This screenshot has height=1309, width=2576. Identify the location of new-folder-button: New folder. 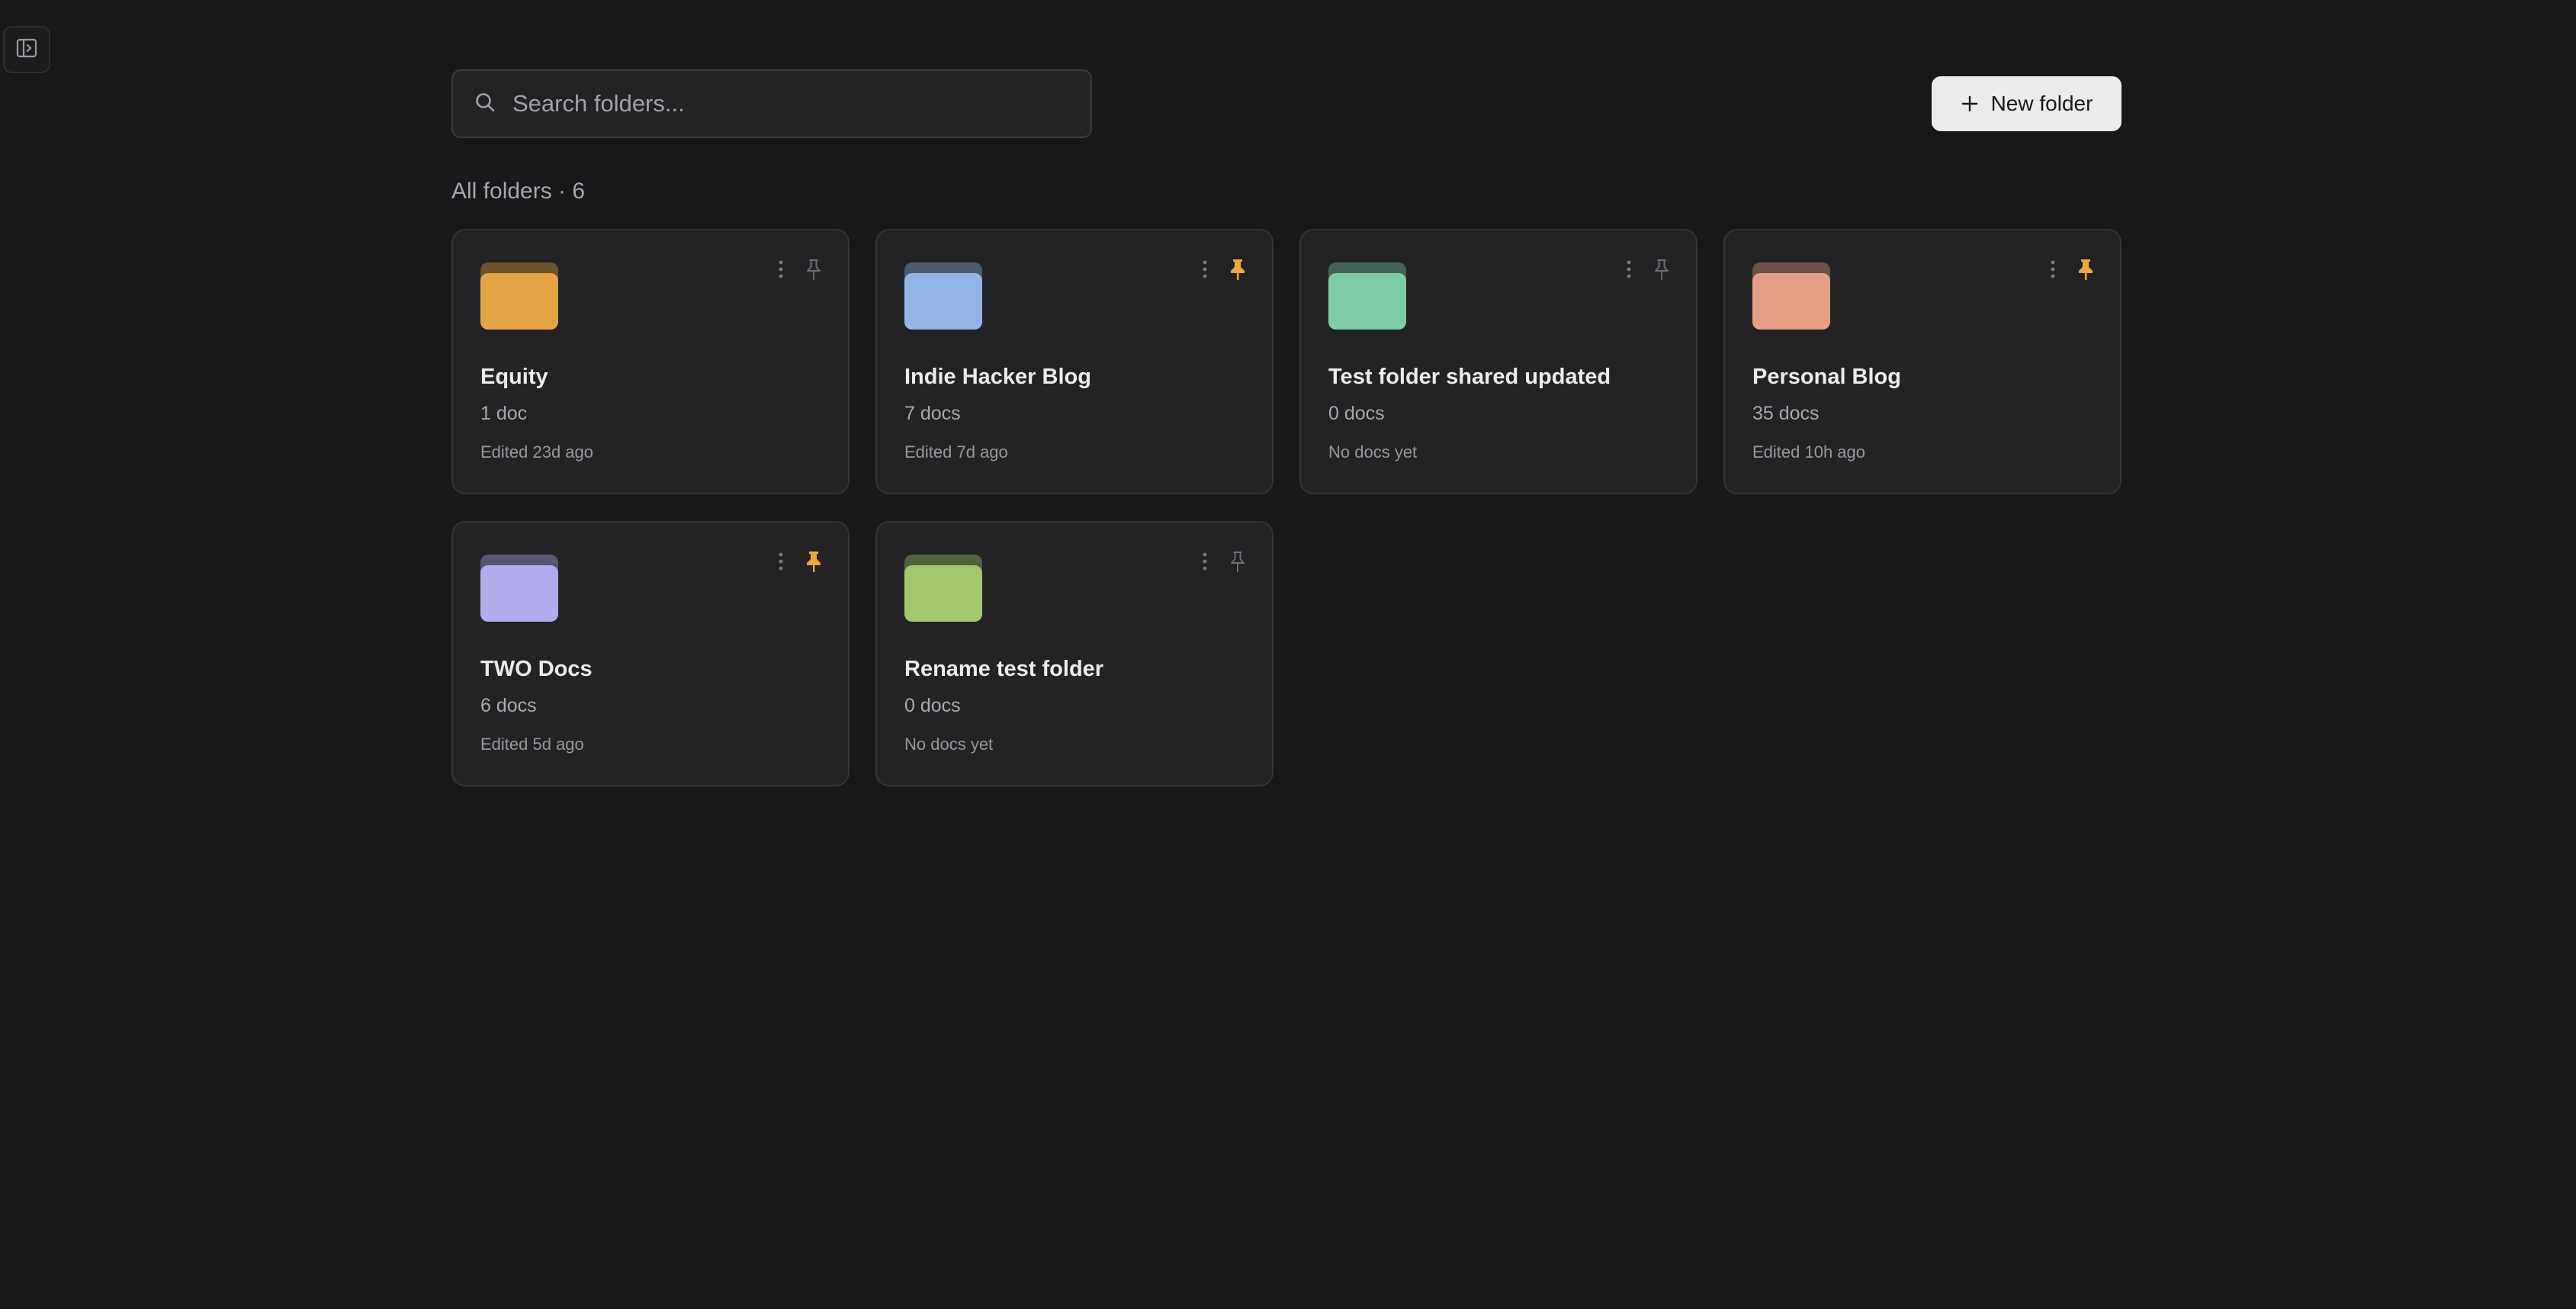
(2027, 103).